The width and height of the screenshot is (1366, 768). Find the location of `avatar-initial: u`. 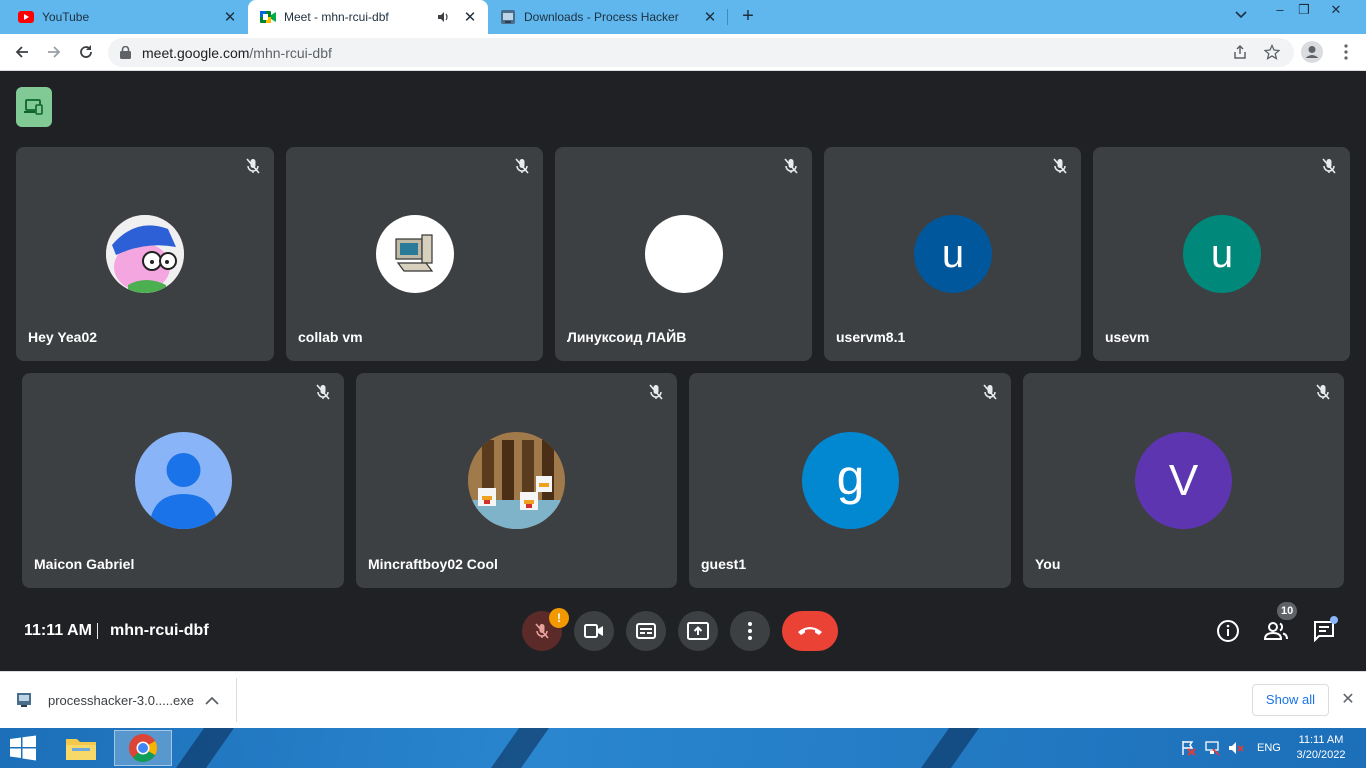

avatar-initial: u is located at coordinates (1222, 254).